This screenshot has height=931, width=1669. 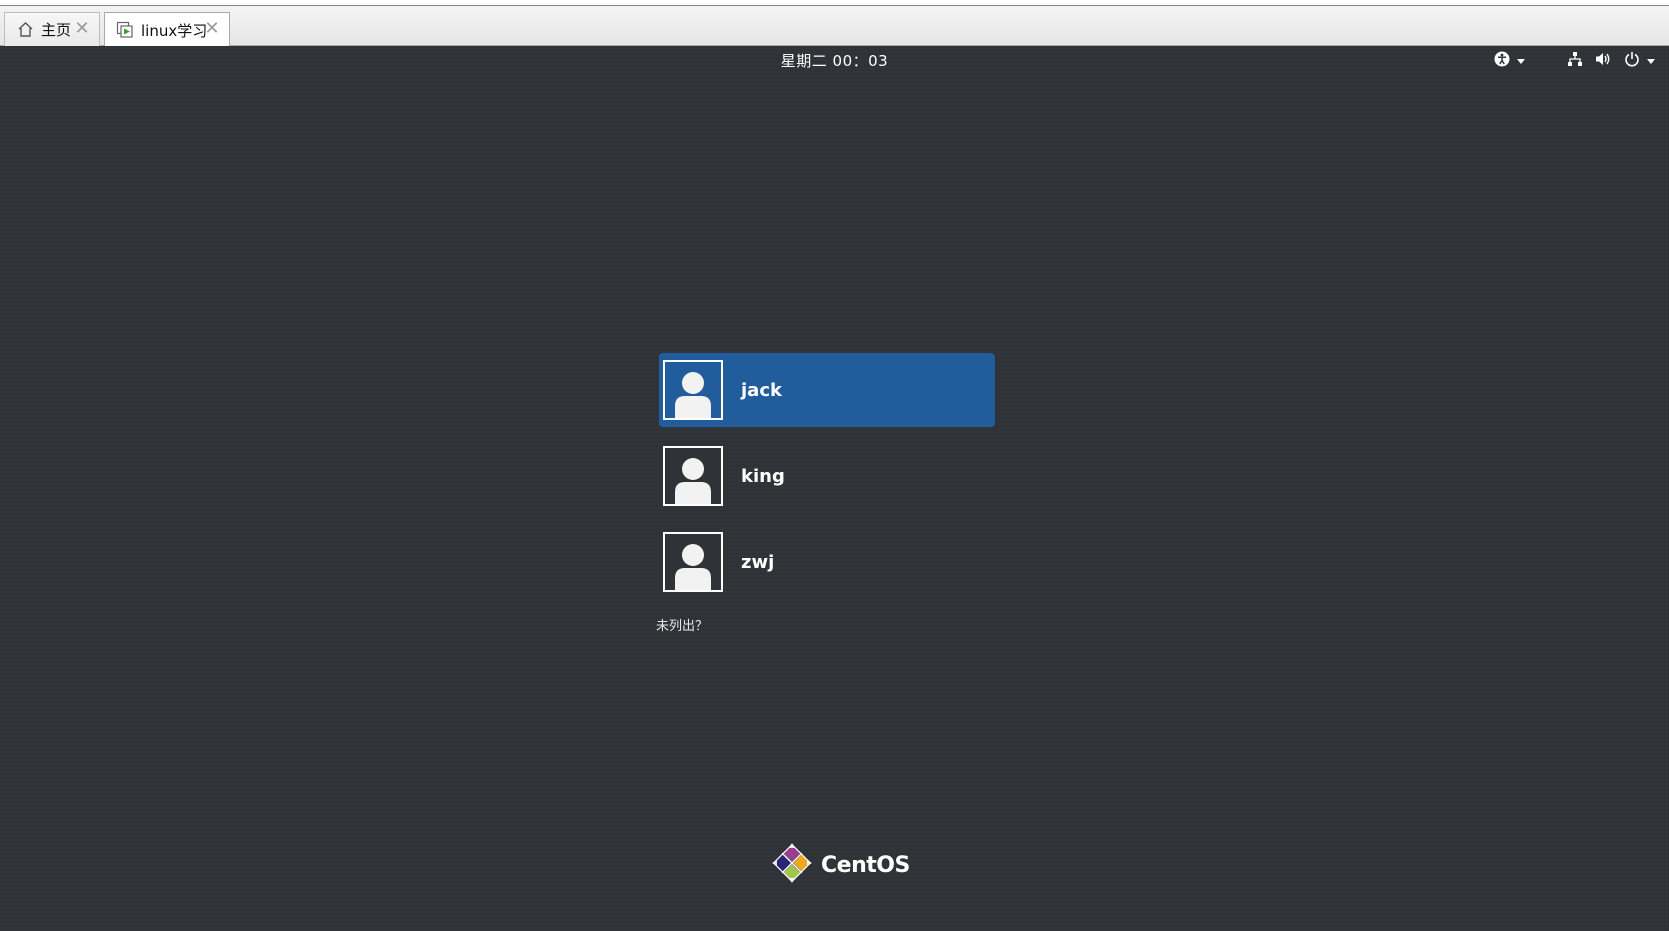 I want to click on centos-wordmark: CentOS, so click(x=865, y=865).